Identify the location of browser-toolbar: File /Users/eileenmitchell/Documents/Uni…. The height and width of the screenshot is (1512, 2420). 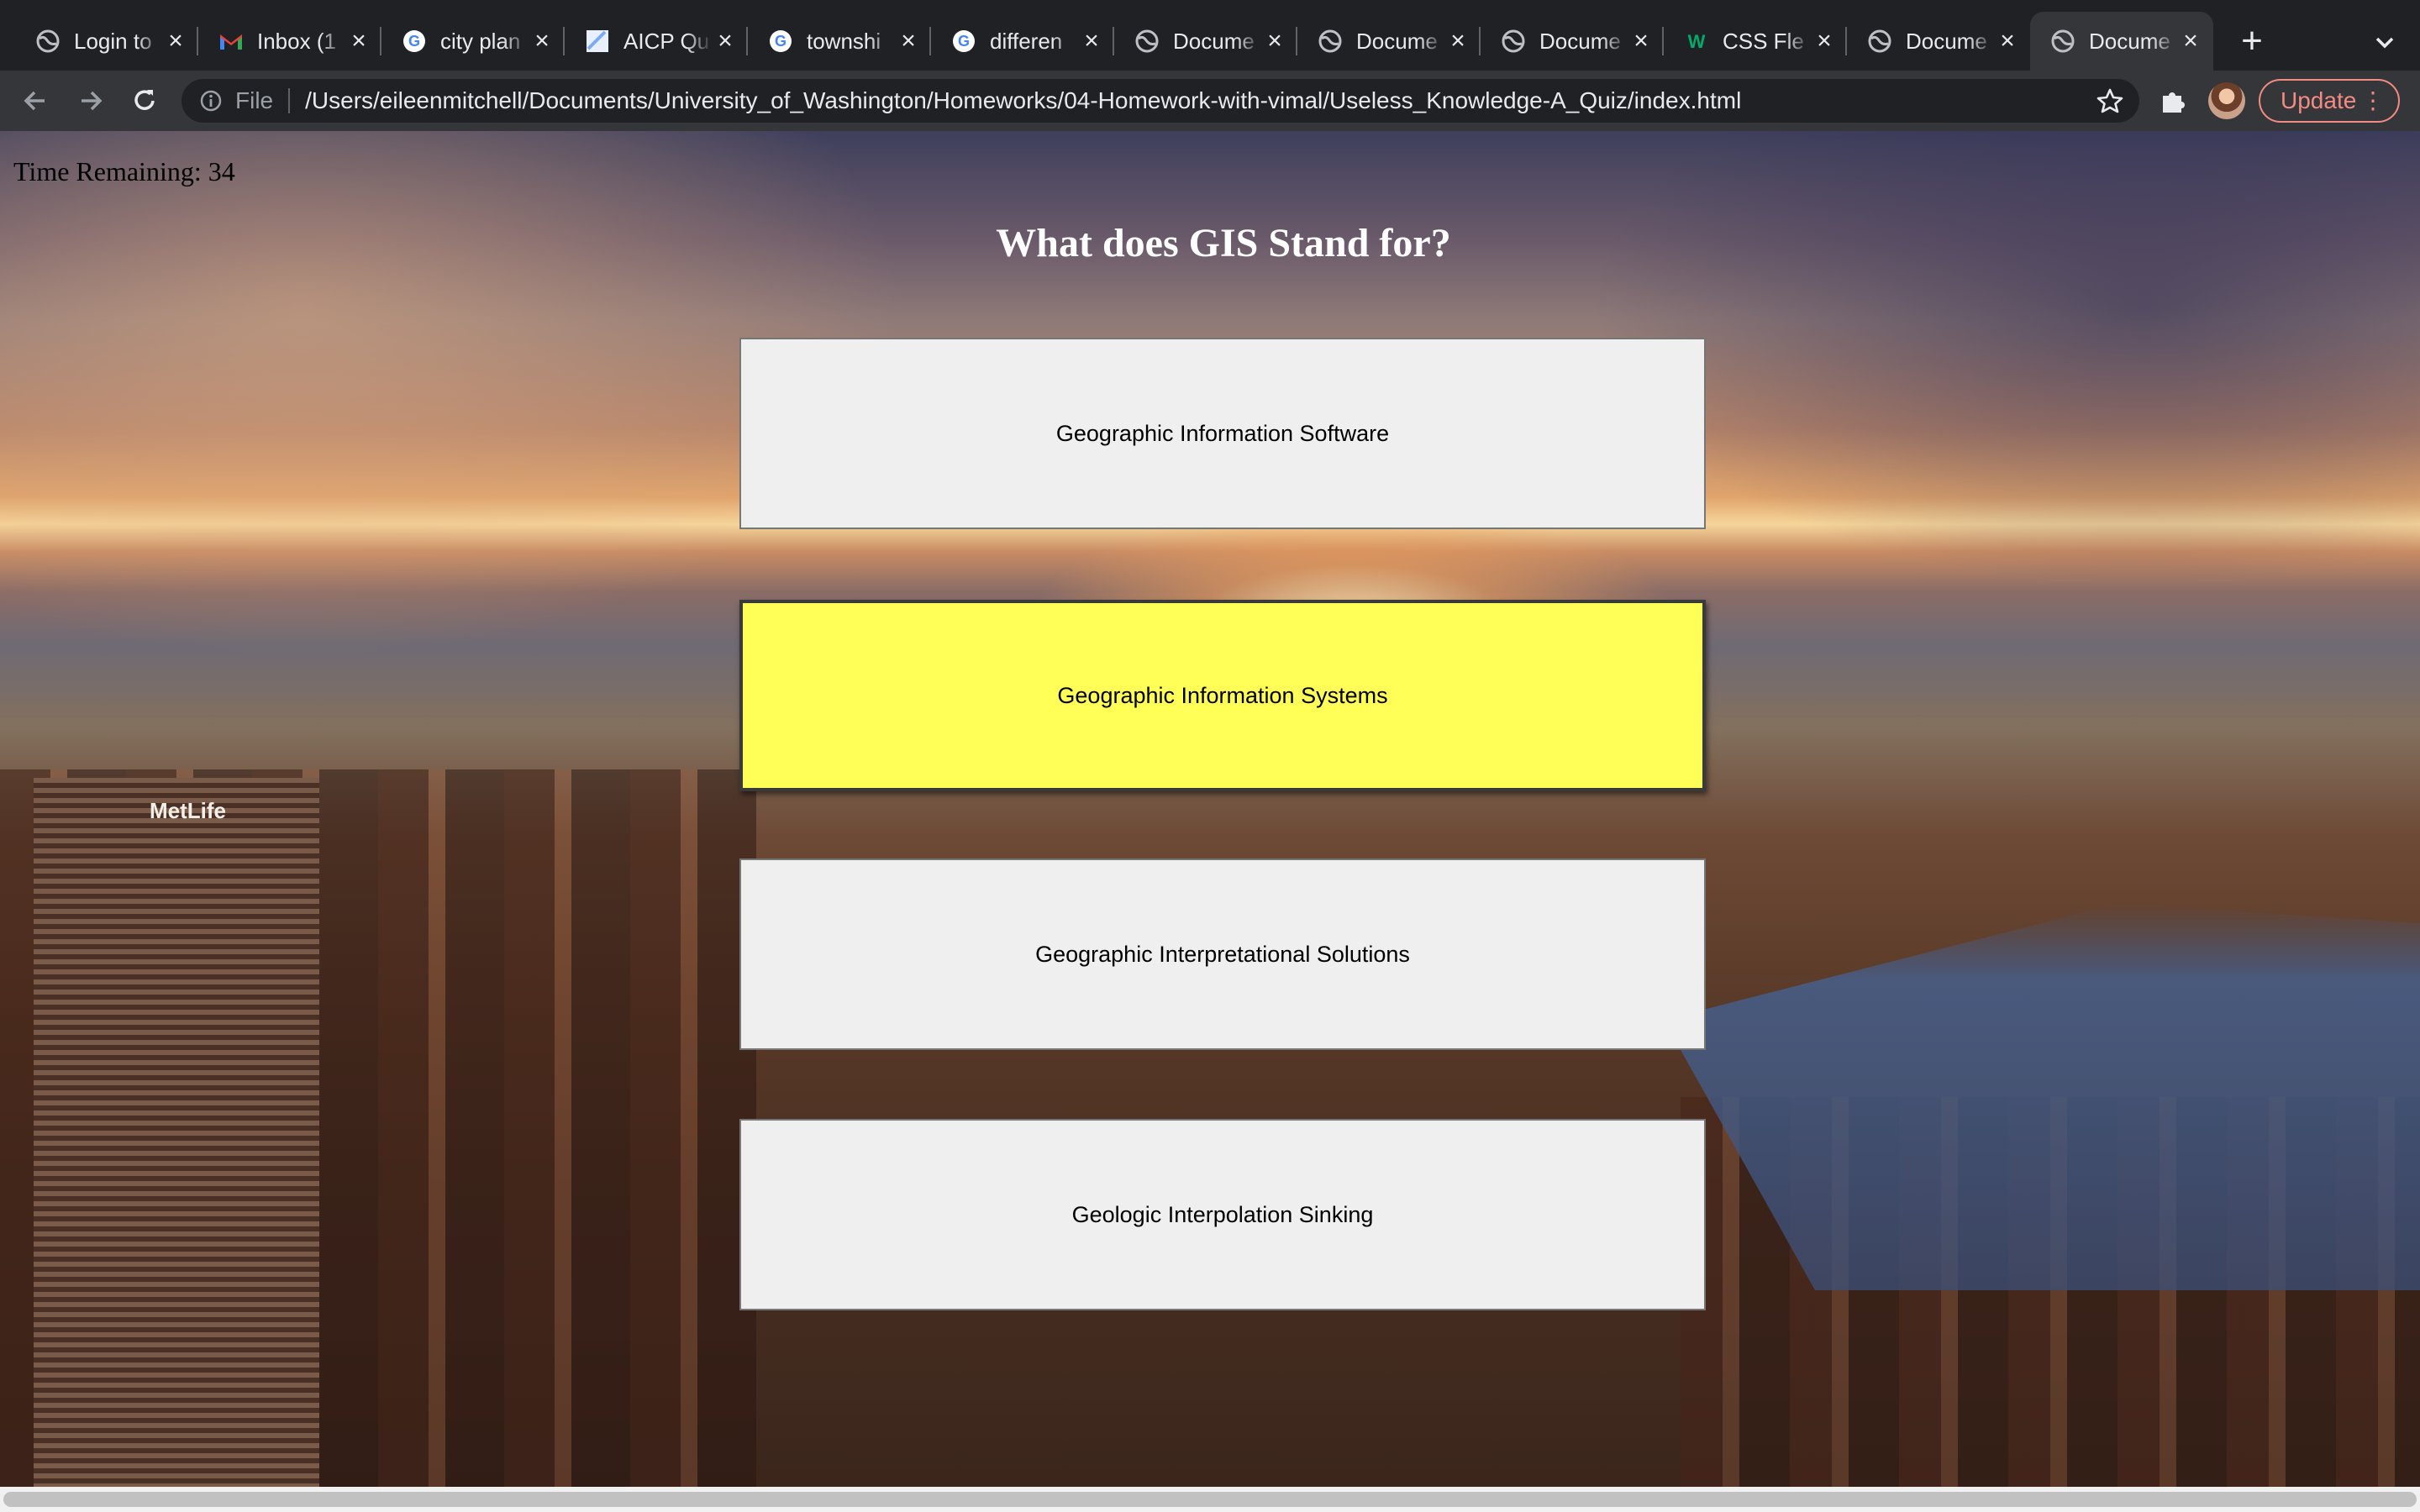
(1210, 101).